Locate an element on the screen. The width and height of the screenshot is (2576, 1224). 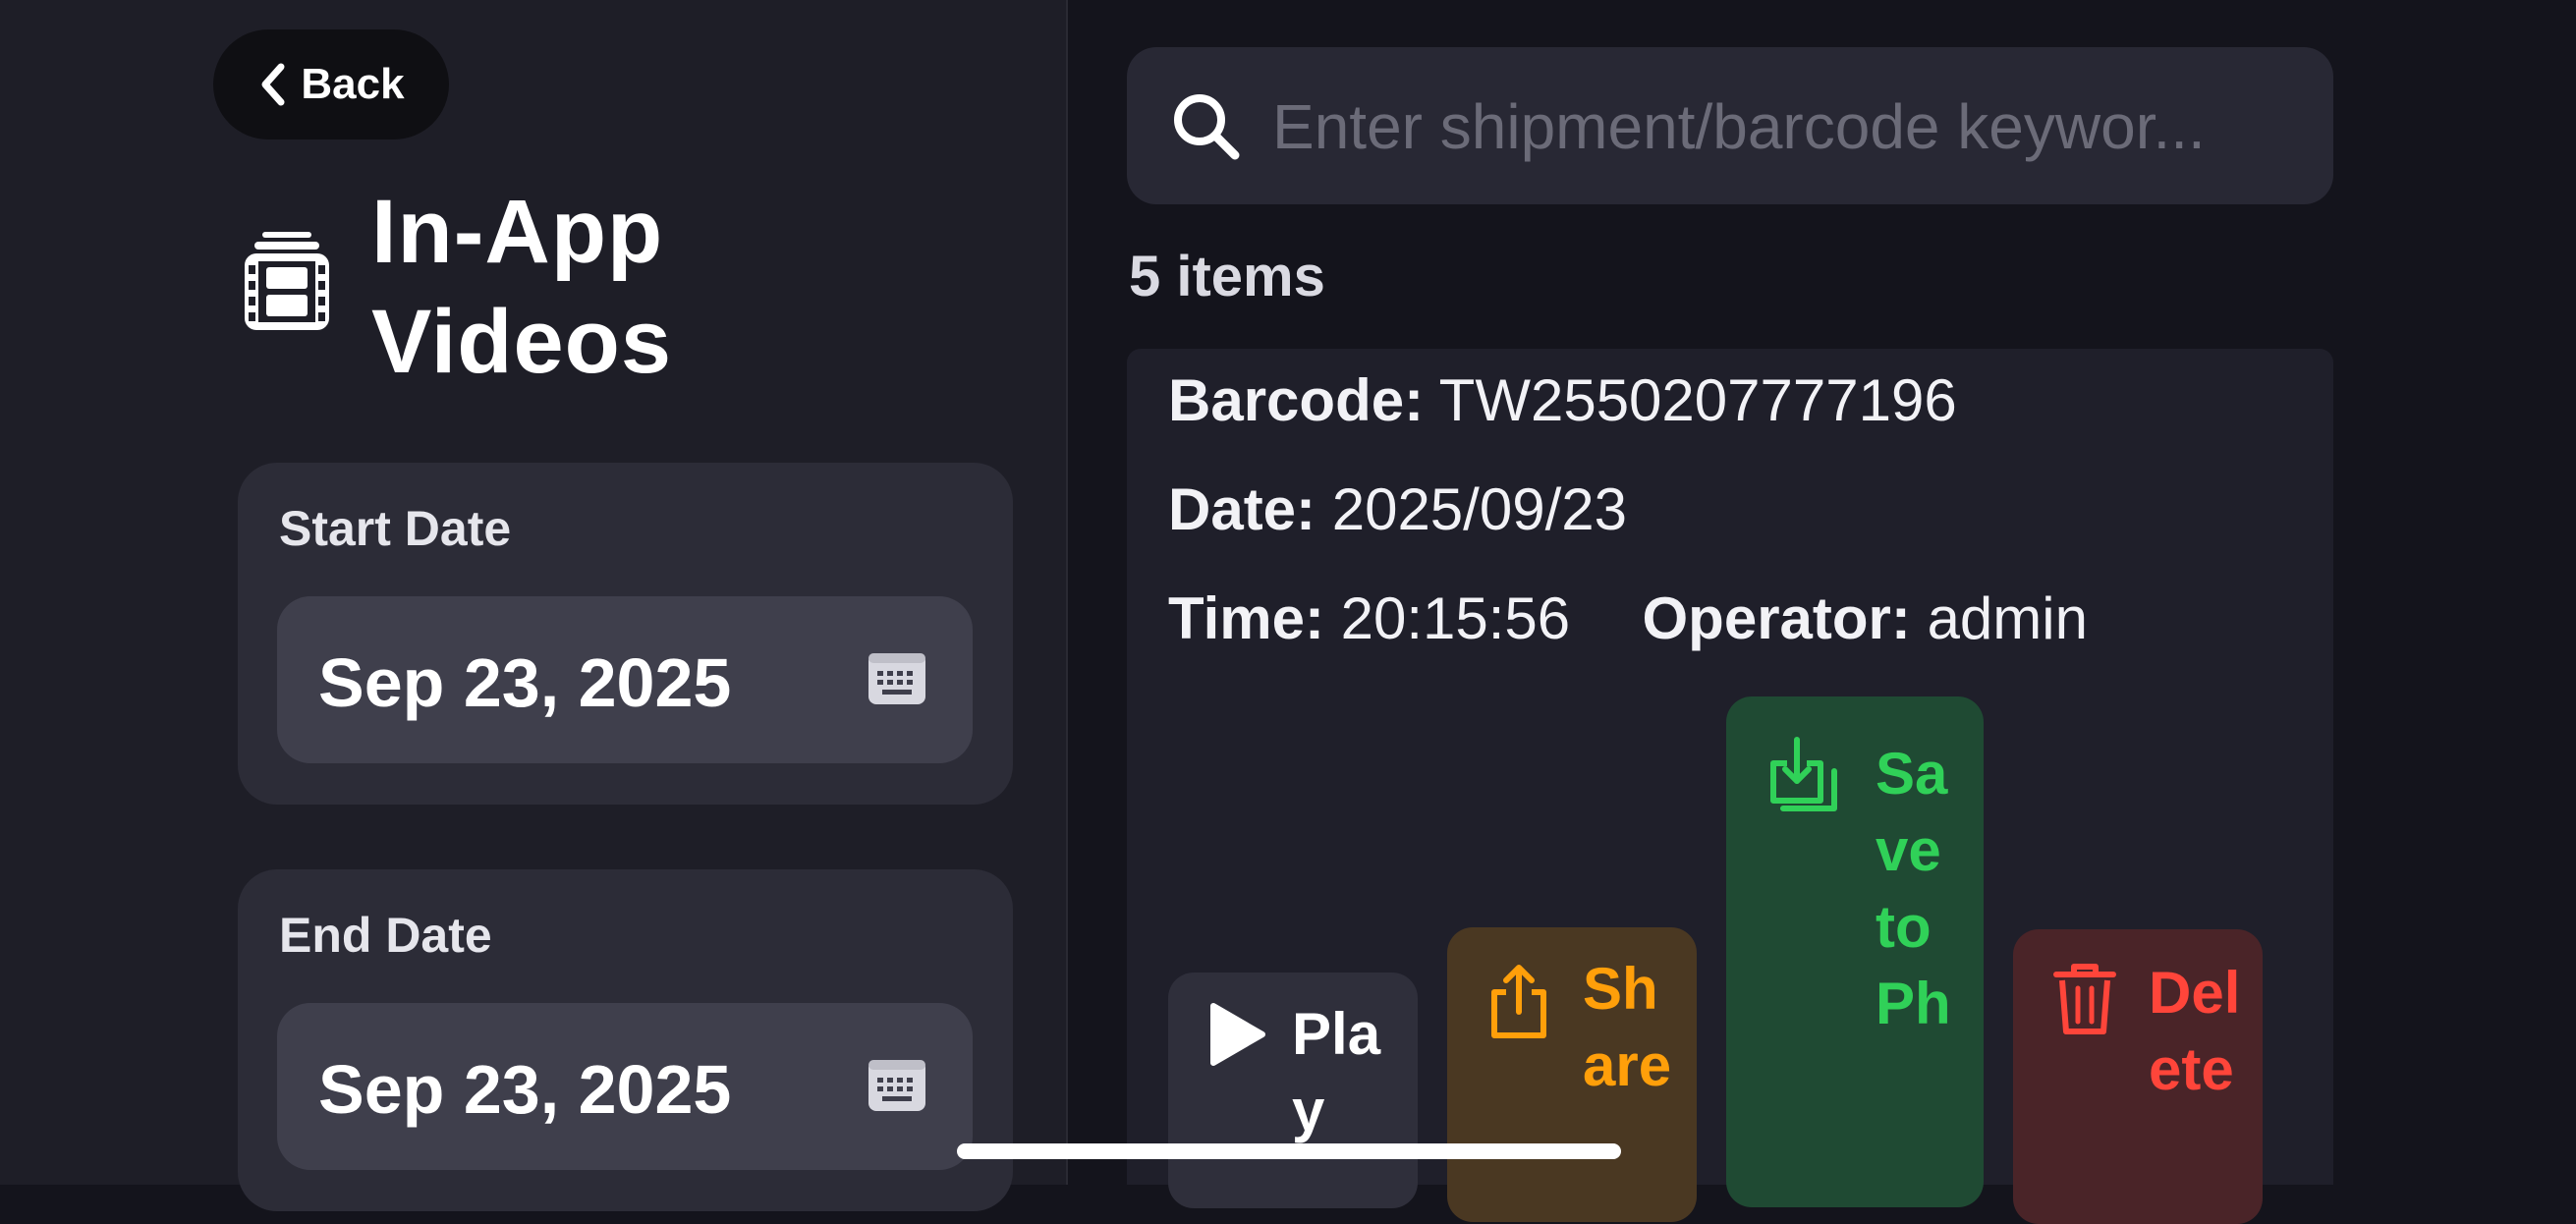
end-date-label: End Date is located at coordinates (385, 935).